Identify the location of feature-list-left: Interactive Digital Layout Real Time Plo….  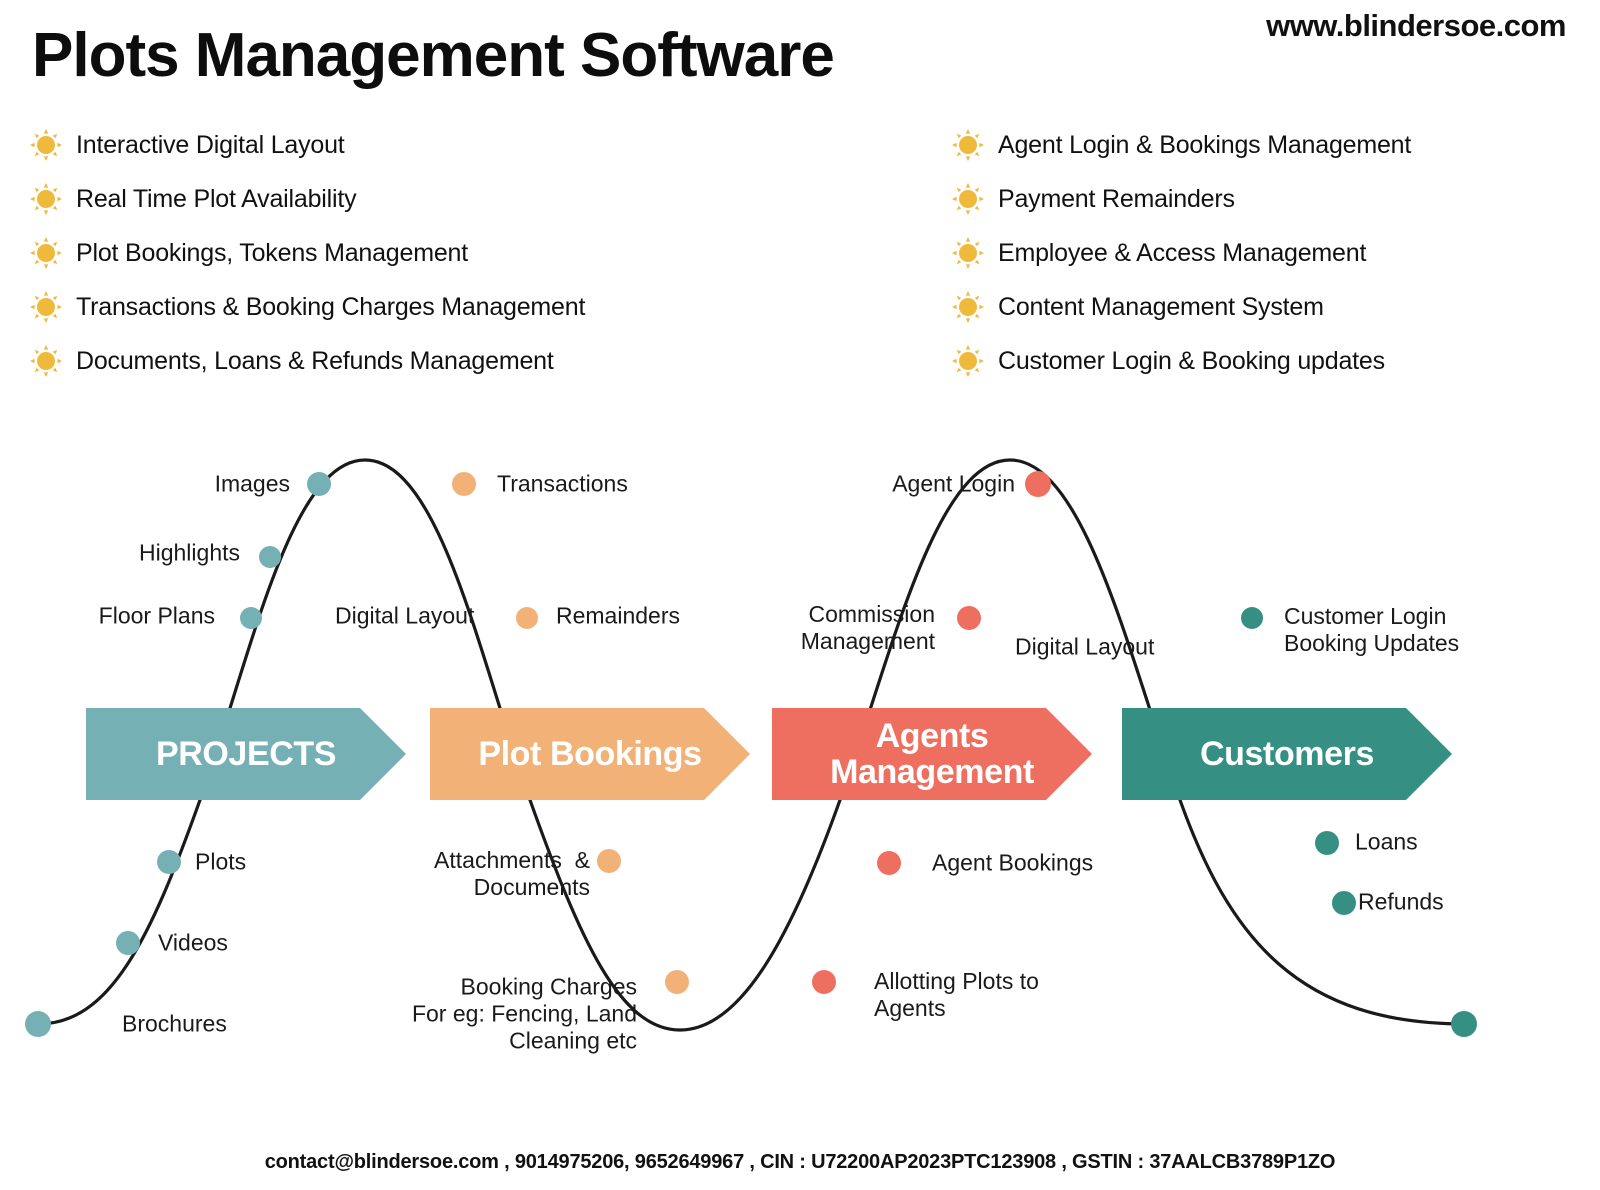
(307, 253).